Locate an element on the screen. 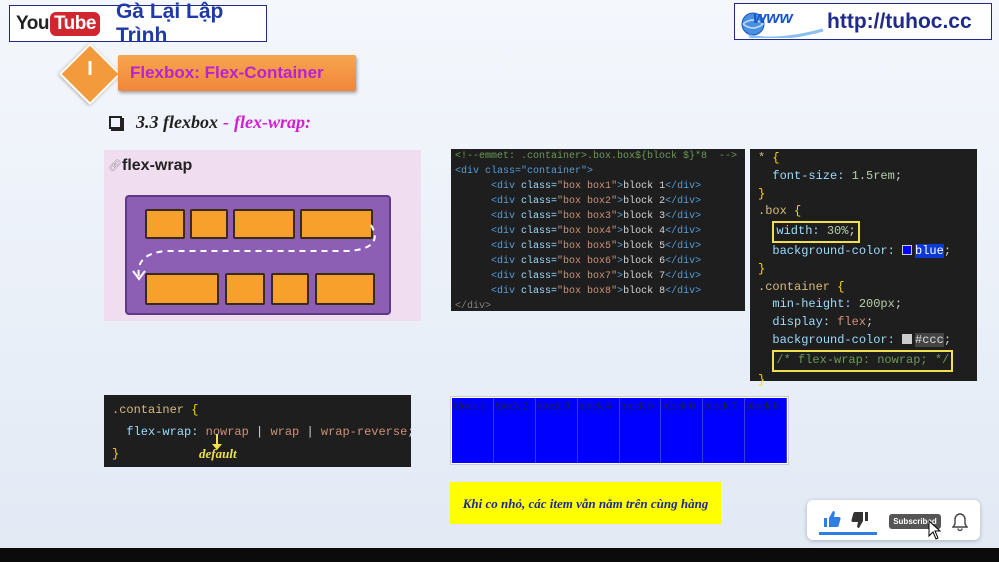 The width and height of the screenshot is (999, 562). demo-block: block 3 is located at coordinates (556, 430).